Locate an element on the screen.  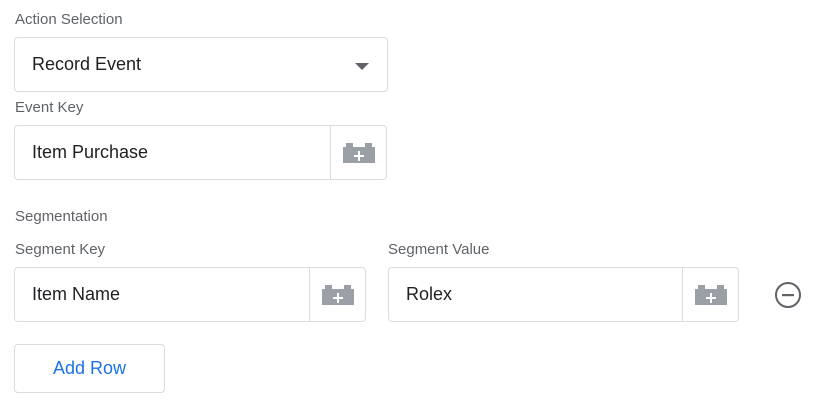
segment-key-field: Item Name is located at coordinates (190, 294).